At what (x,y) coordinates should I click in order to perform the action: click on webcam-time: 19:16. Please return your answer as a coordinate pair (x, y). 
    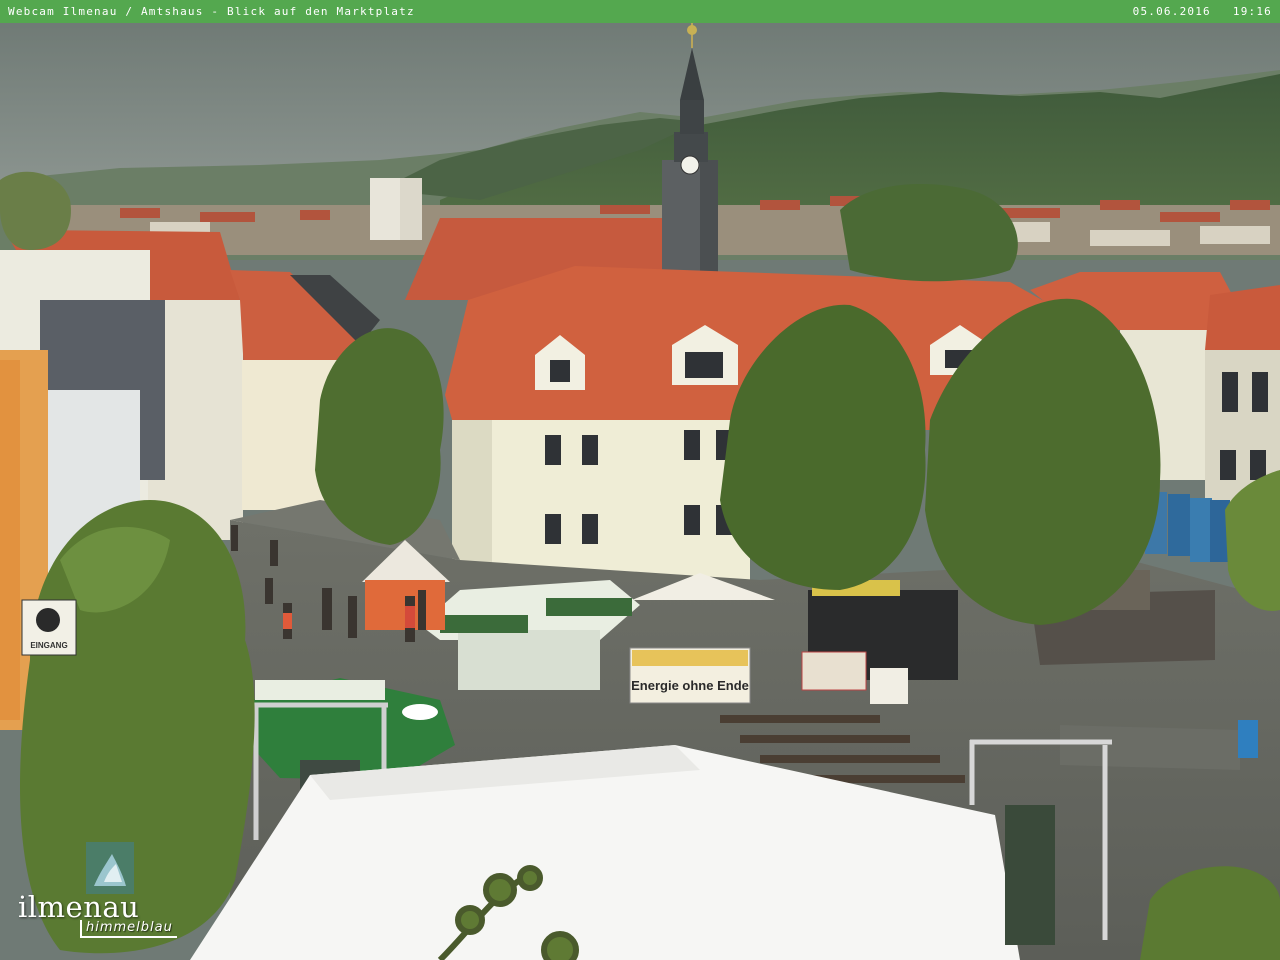
    Looking at the image, I should click on (1252, 11).